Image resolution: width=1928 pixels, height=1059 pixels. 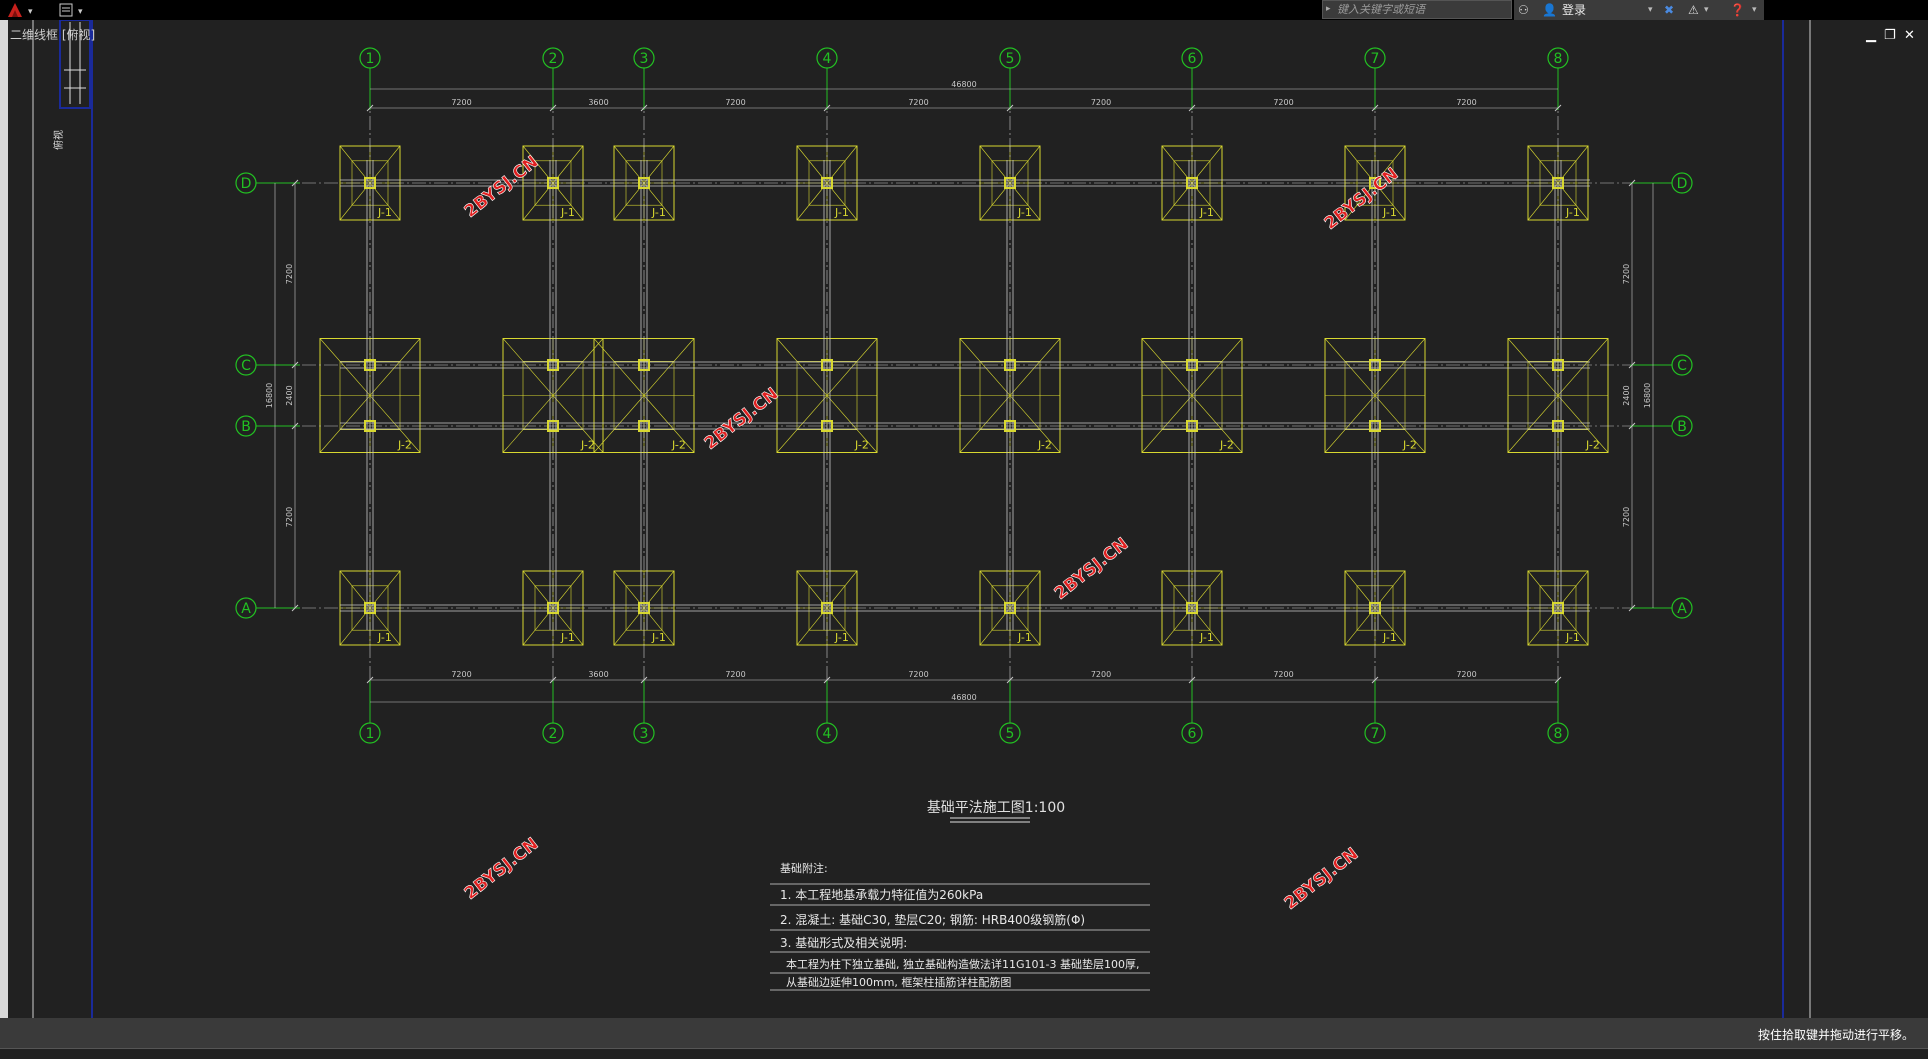 What do you see at coordinates (1381, 9) in the screenshot?
I see `search-placeholder: 键入关键字或短语` at bounding box center [1381, 9].